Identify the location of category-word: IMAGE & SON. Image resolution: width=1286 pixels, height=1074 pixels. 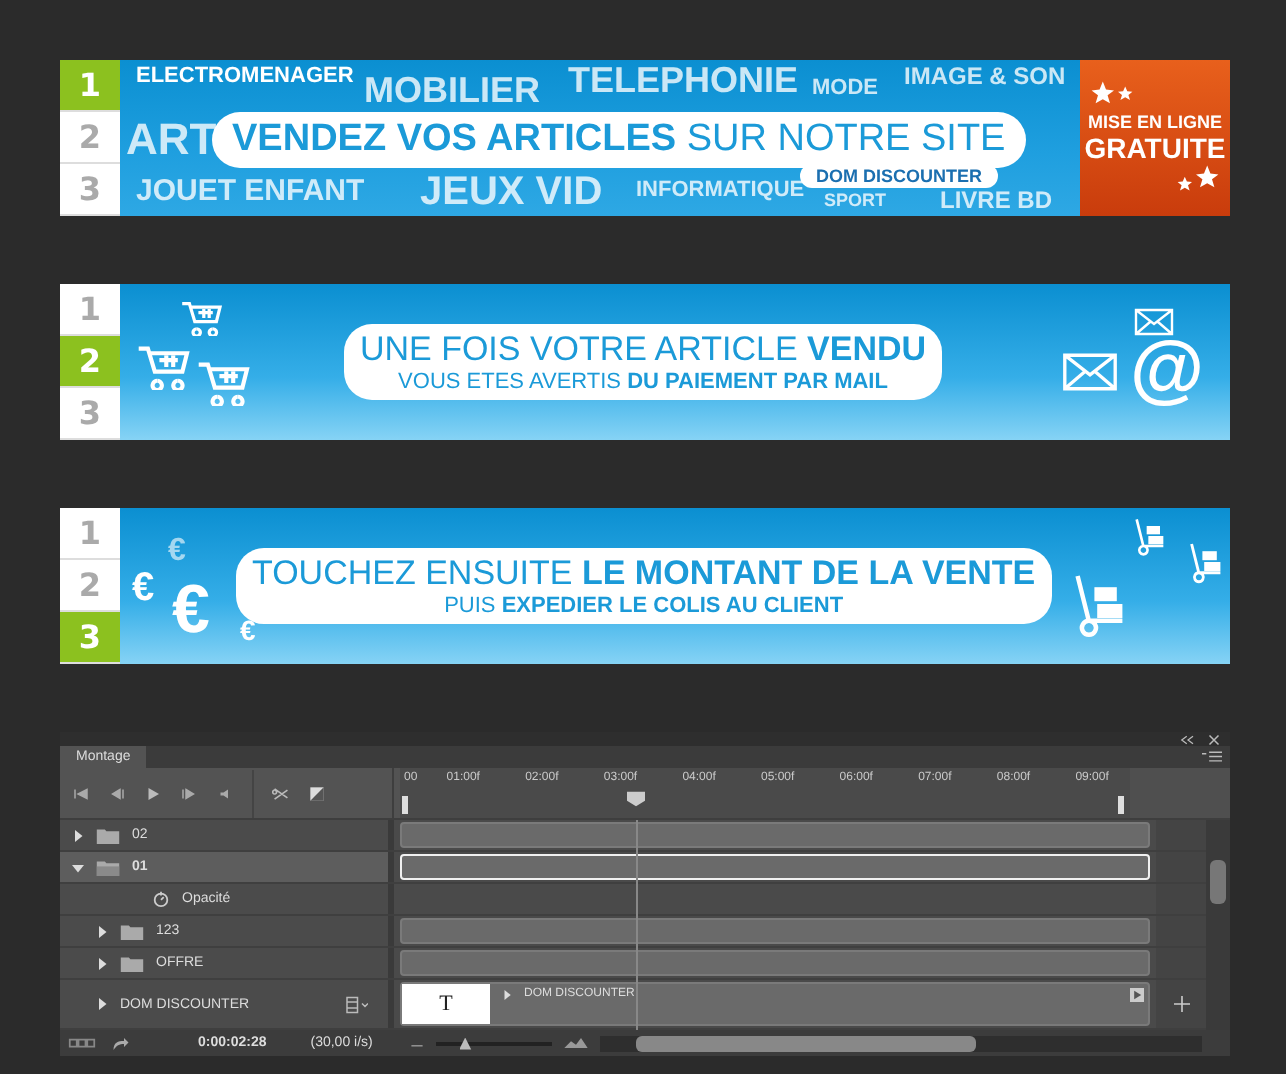
(985, 76).